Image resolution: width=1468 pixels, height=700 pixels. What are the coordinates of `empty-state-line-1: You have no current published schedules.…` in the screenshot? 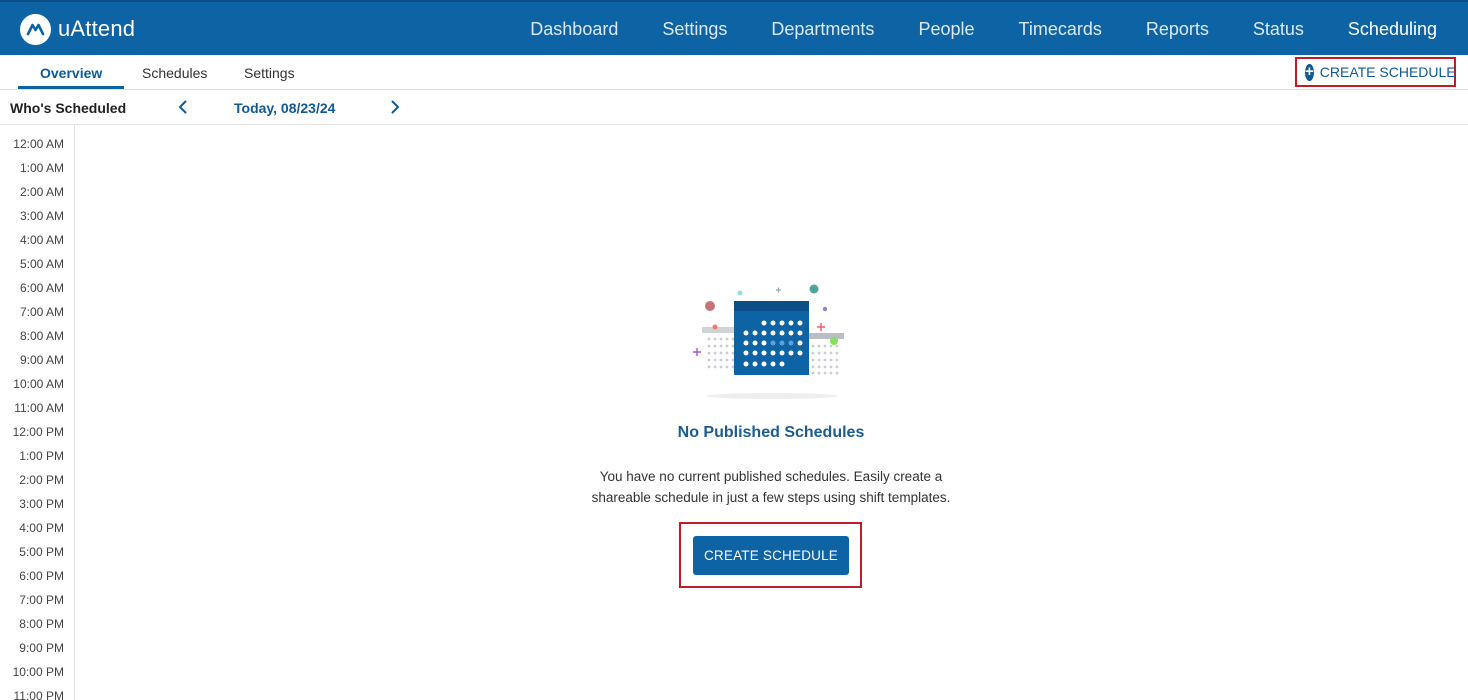 It's located at (771, 476).